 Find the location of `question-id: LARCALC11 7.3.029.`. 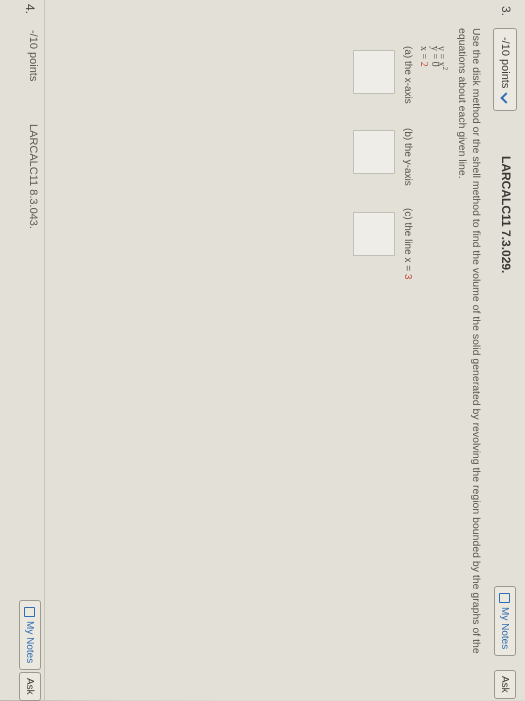

question-id: LARCALC11 7.3.029. is located at coordinates (506, 215).